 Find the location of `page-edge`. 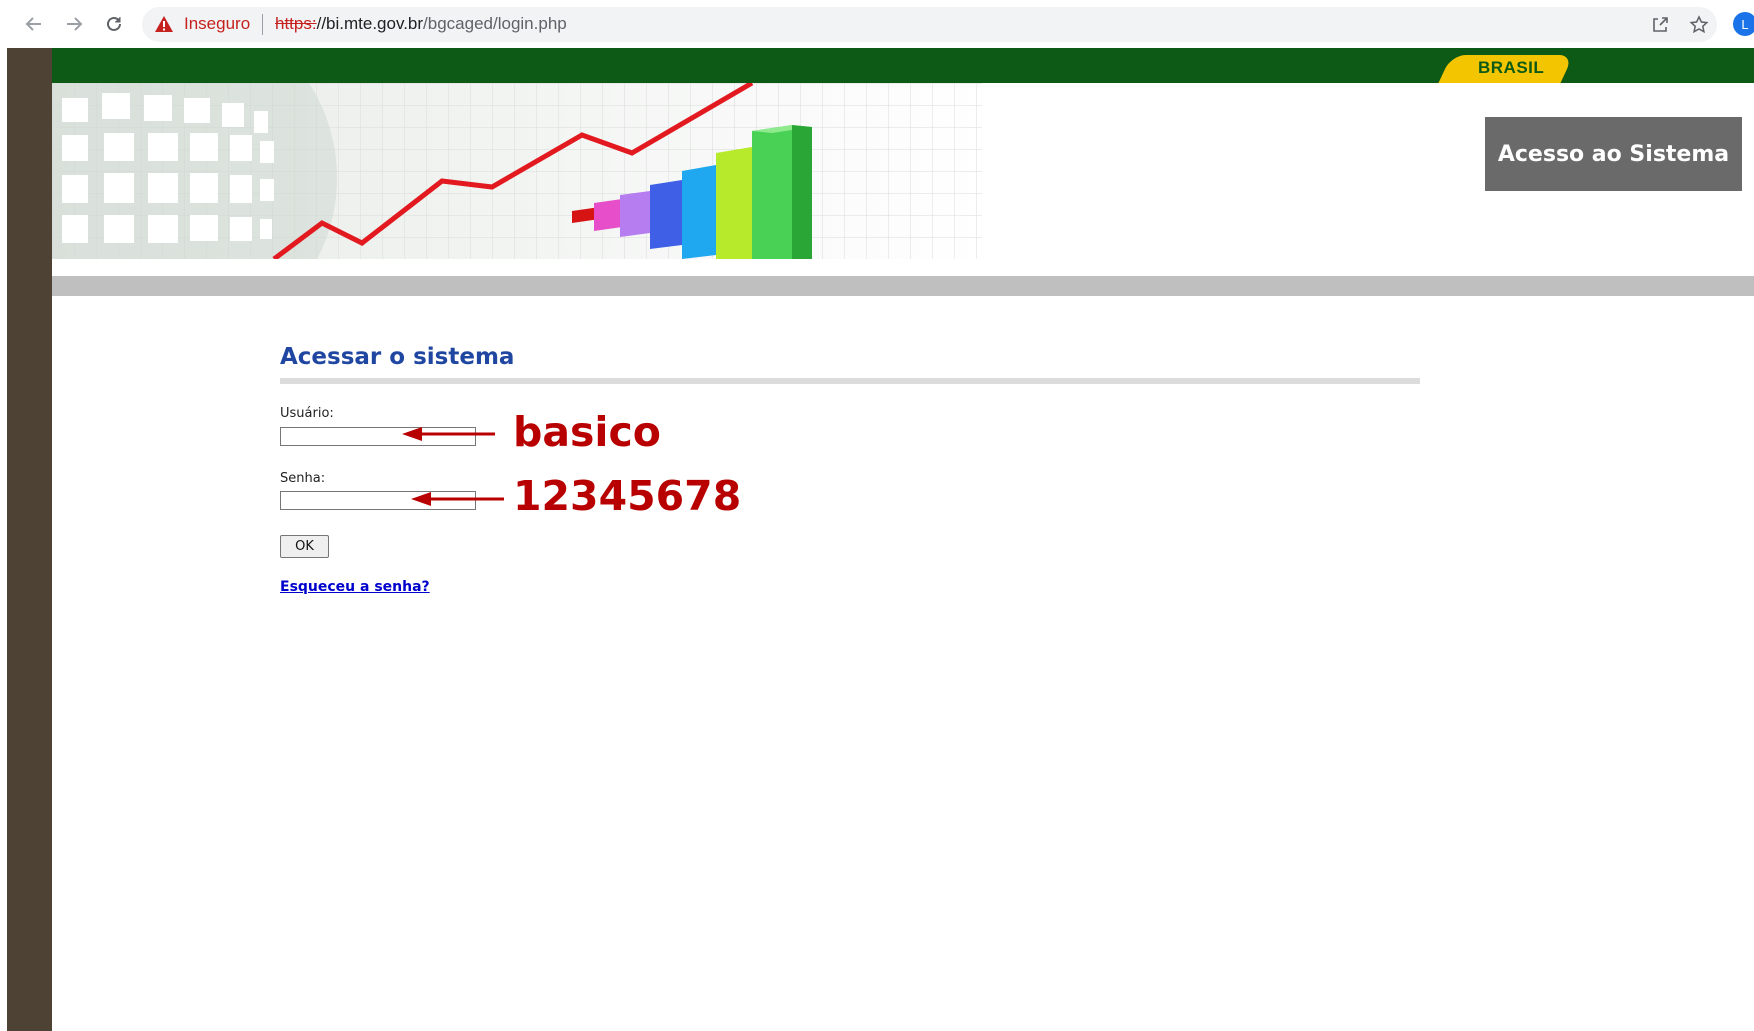

page-edge is located at coordinates (3, 539).